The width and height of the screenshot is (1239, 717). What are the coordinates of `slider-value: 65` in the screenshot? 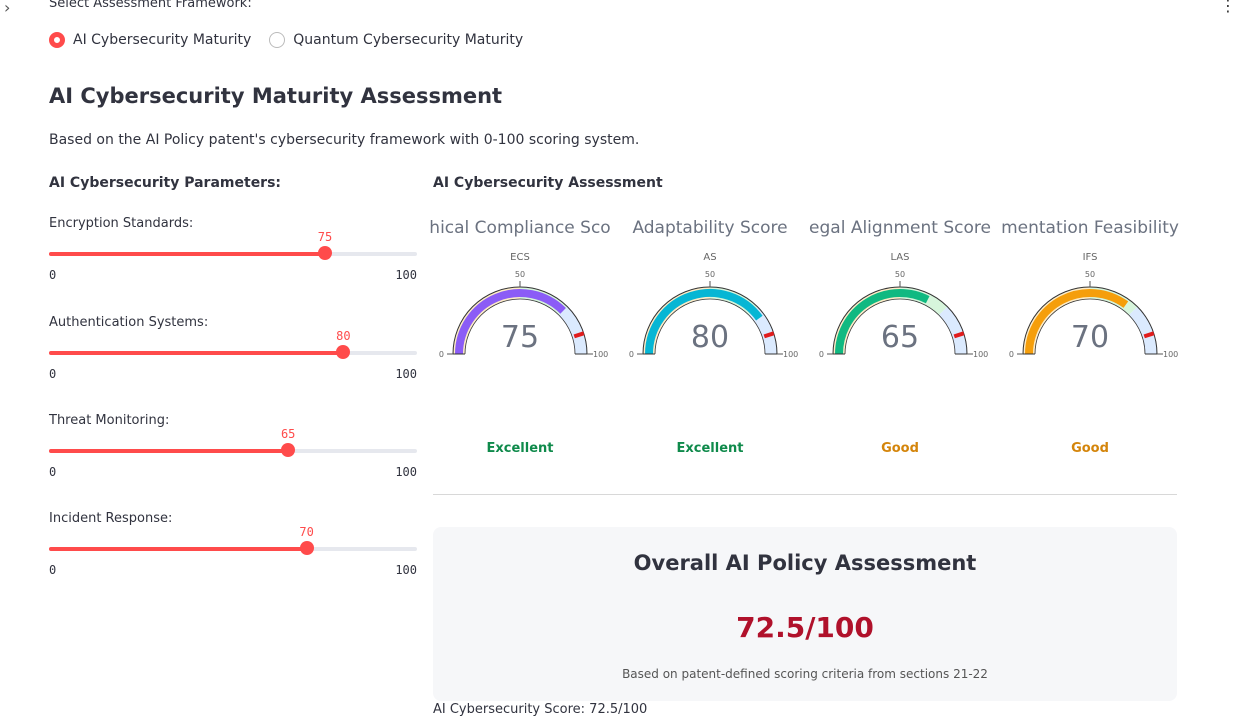 It's located at (288, 434).